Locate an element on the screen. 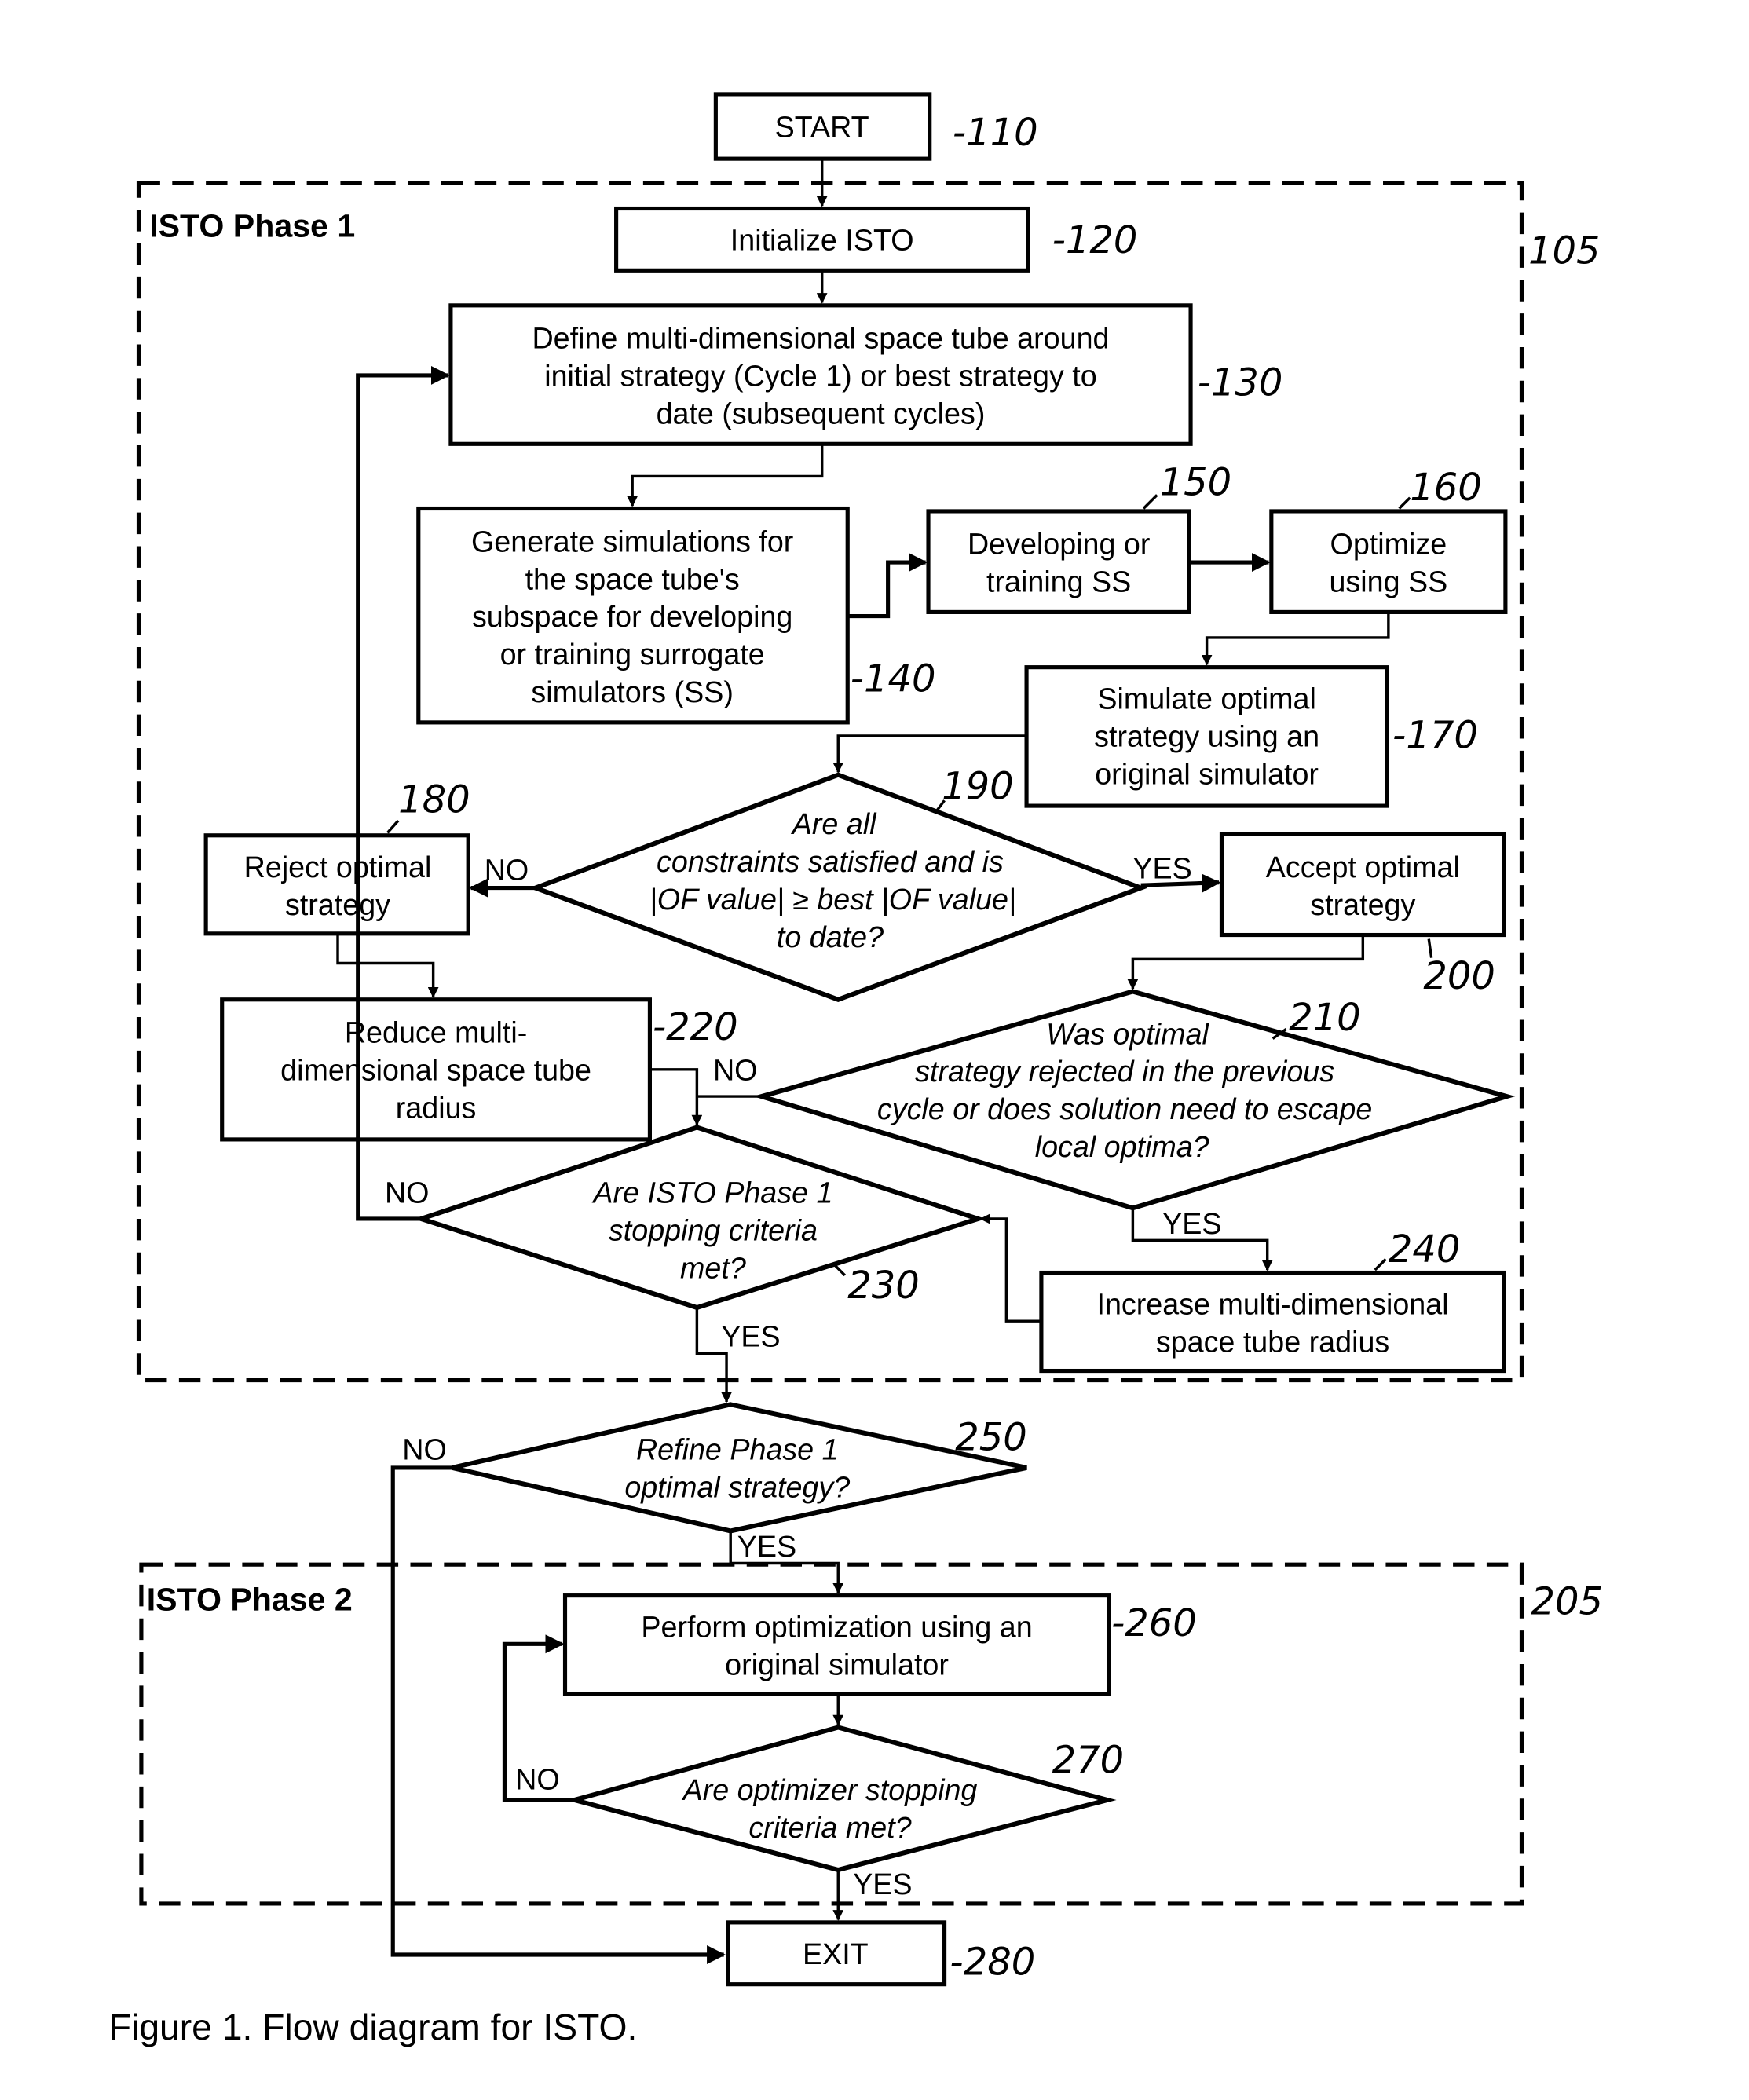 This screenshot has height=2100, width=1749. define-tube-ref: -130 is located at coordinates (1241, 383).